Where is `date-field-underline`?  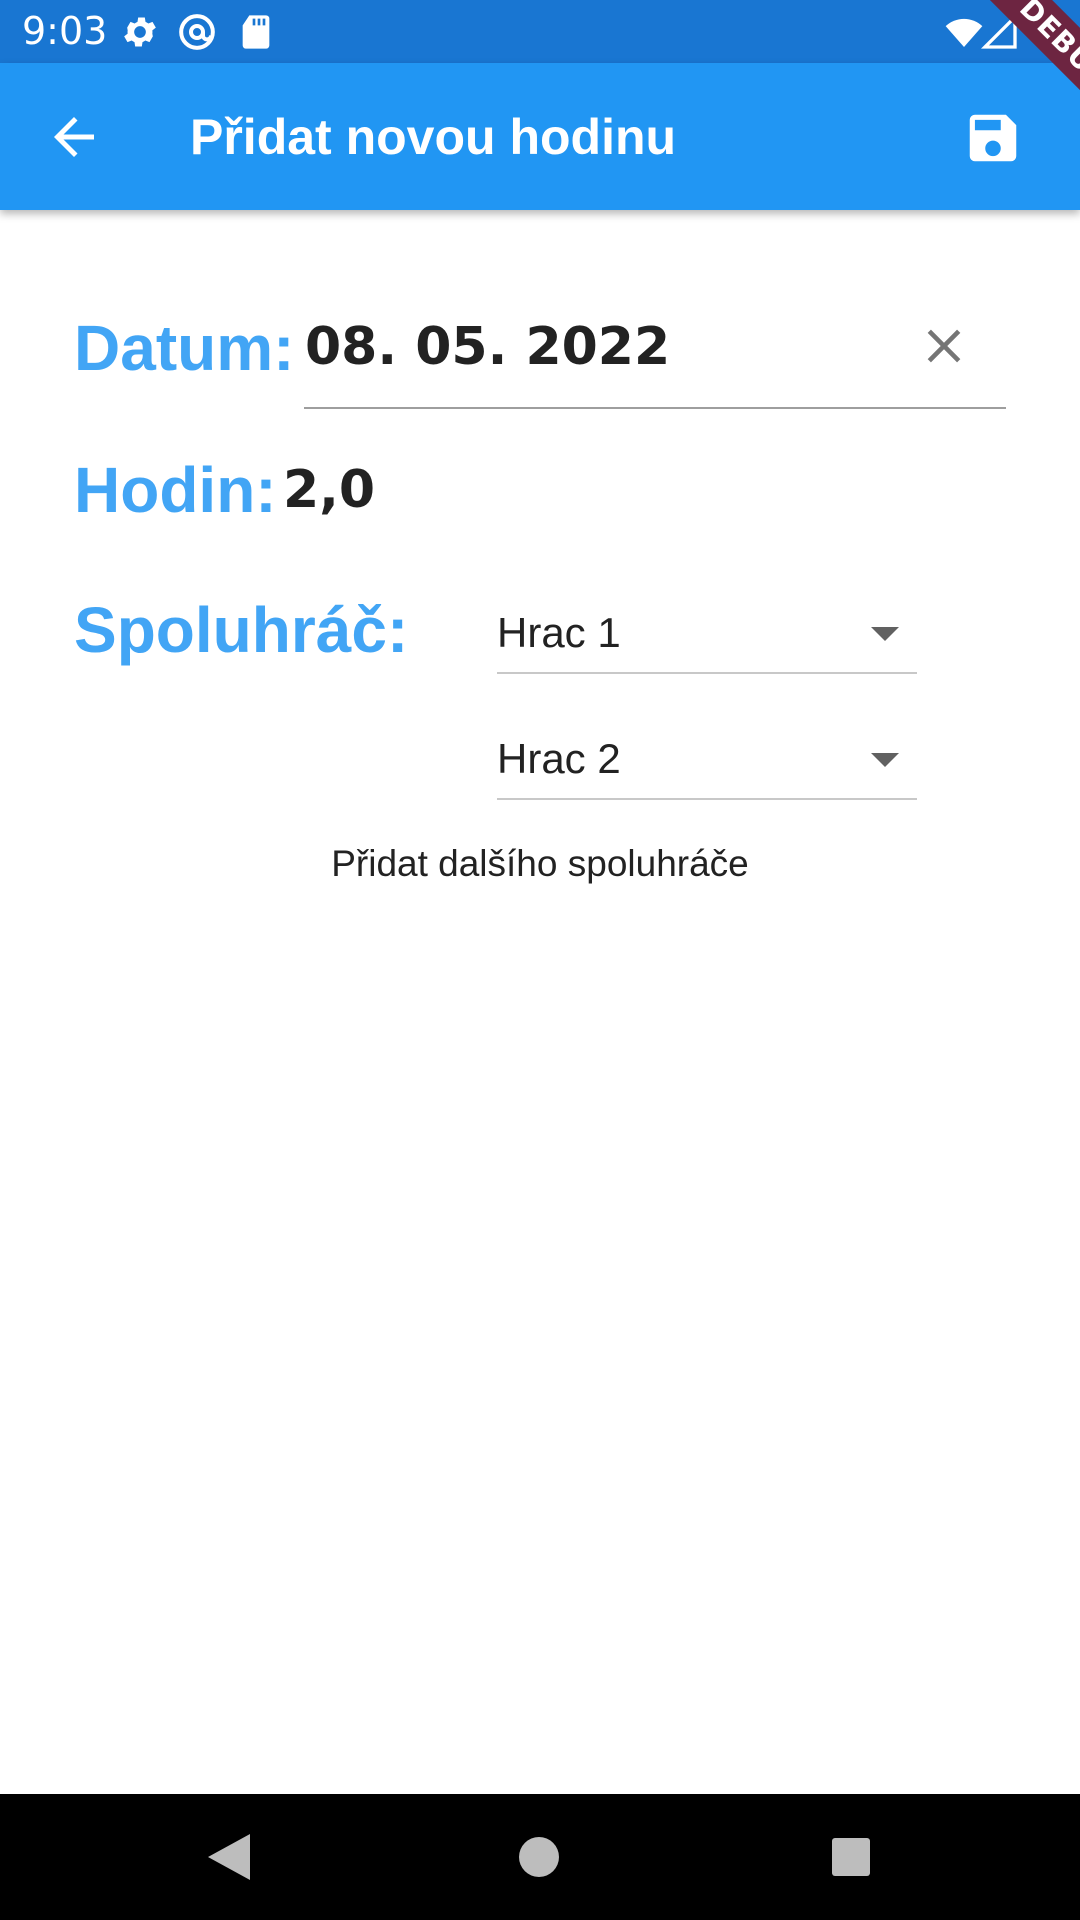 date-field-underline is located at coordinates (655, 408).